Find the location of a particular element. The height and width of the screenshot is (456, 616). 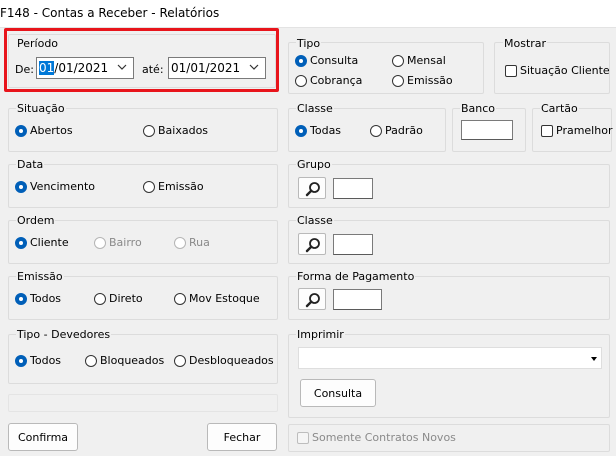

confirma-button: Confirma is located at coordinates (43, 437).